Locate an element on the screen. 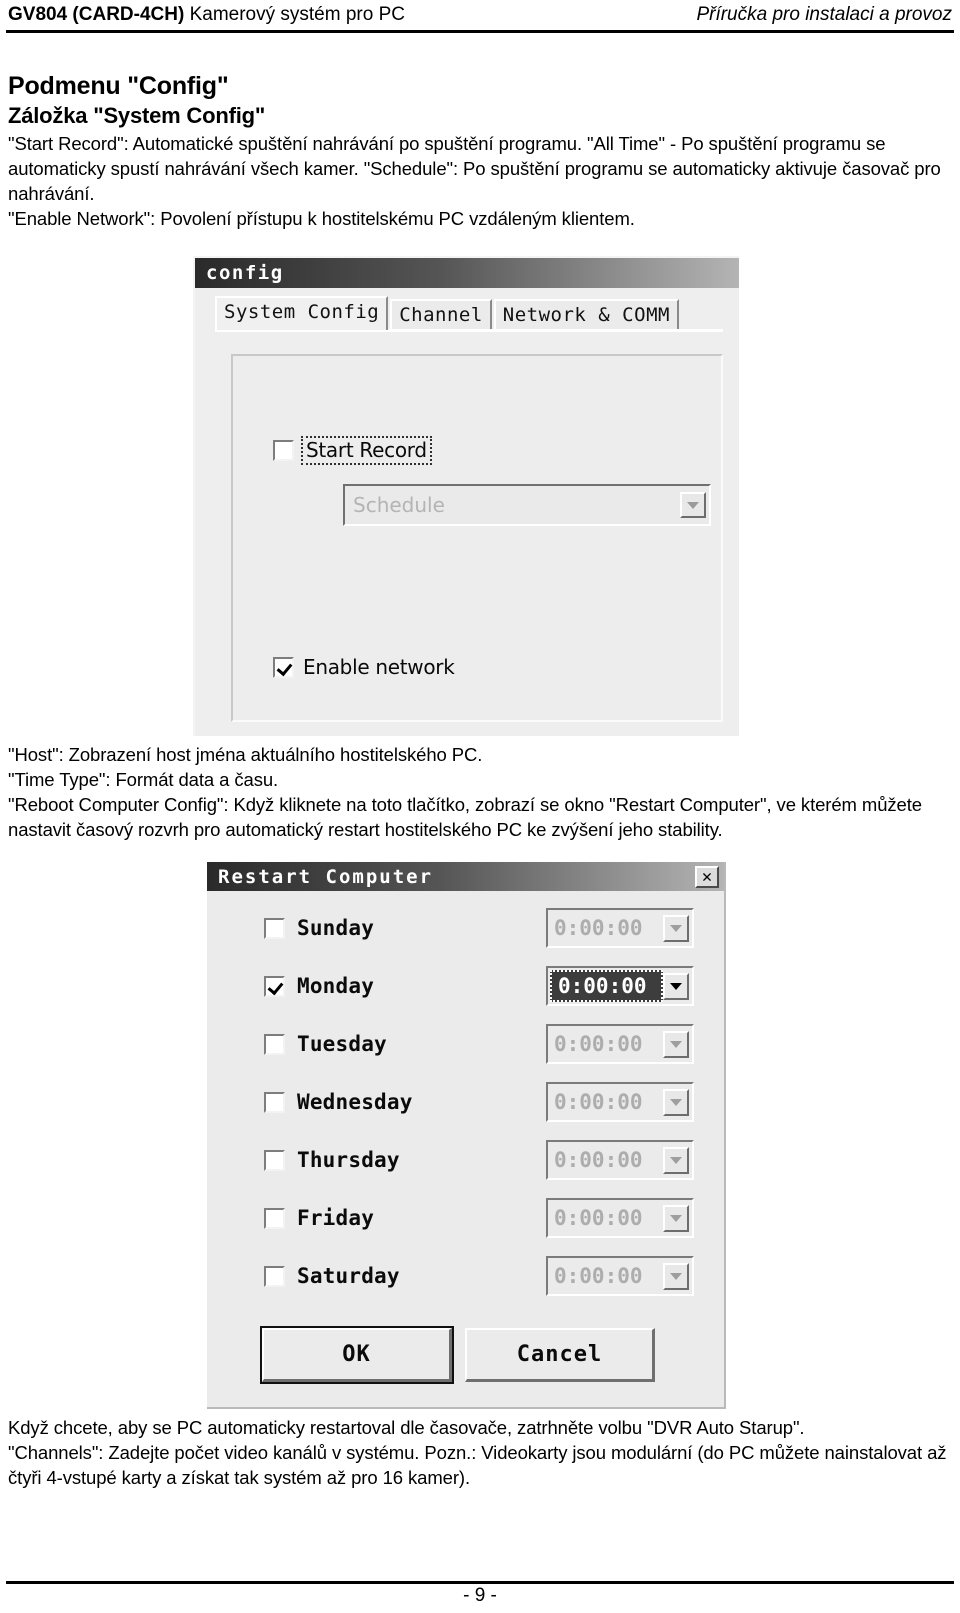 The image size is (960, 1613). day-row-wednesday: Wednesday 0:00:00 is located at coordinates (479, 1102).